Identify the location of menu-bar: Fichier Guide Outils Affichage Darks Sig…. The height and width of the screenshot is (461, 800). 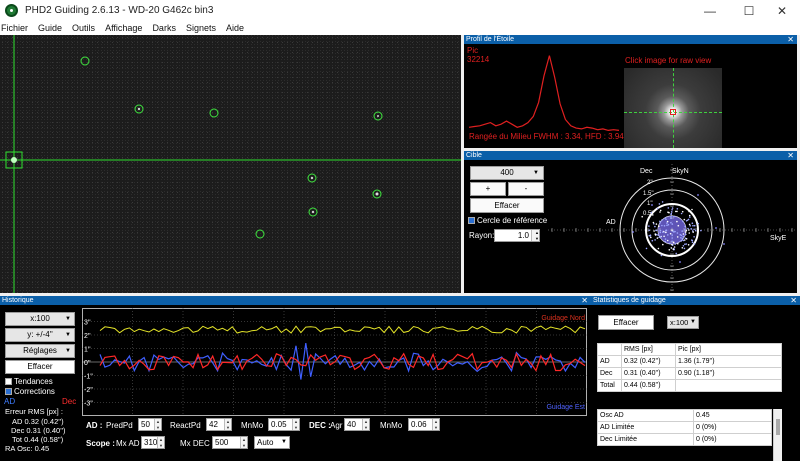
(400, 28).